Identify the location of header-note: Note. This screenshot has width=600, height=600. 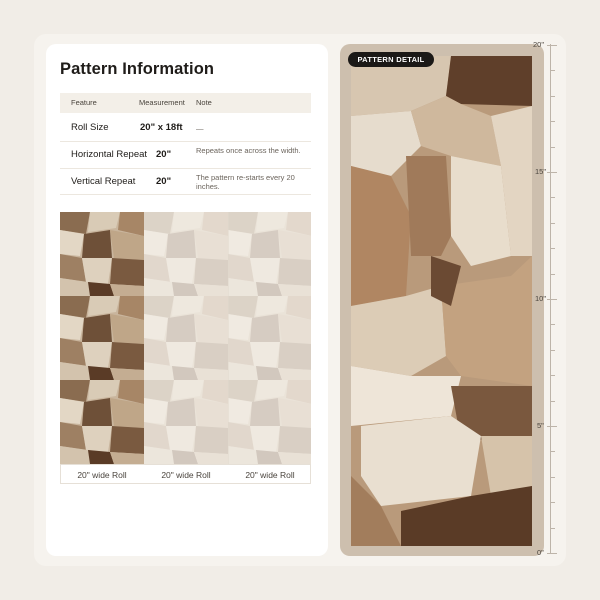
(204, 102).